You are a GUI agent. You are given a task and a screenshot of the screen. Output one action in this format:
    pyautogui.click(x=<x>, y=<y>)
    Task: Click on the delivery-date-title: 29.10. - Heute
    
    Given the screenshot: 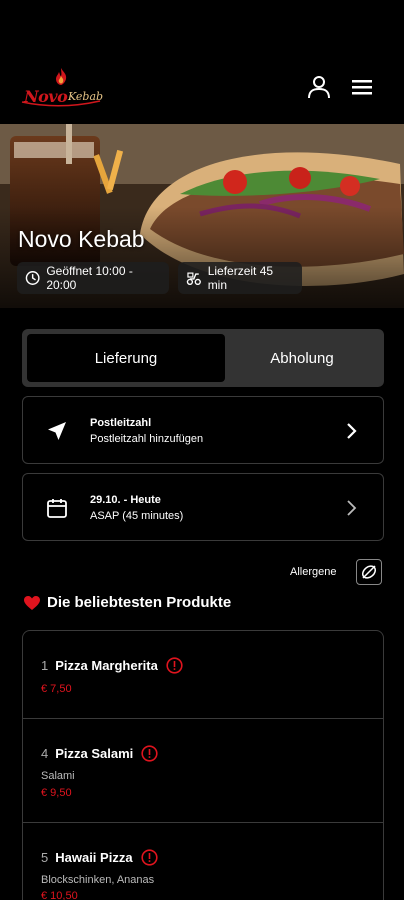 What is the action you would take?
    pyautogui.click(x=125, y=500)
    